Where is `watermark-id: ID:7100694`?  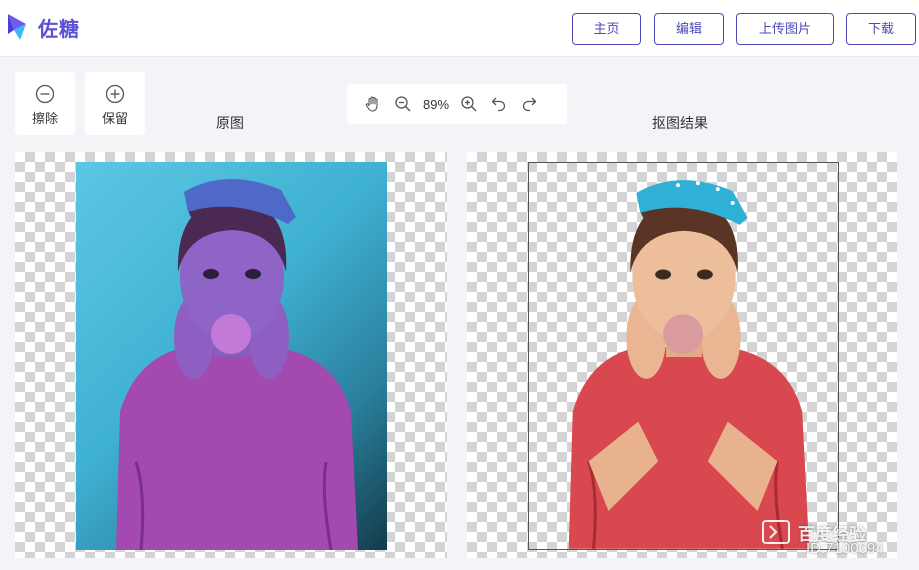 watermark-id: ID:7100694 is located at coordinates (845, 548).